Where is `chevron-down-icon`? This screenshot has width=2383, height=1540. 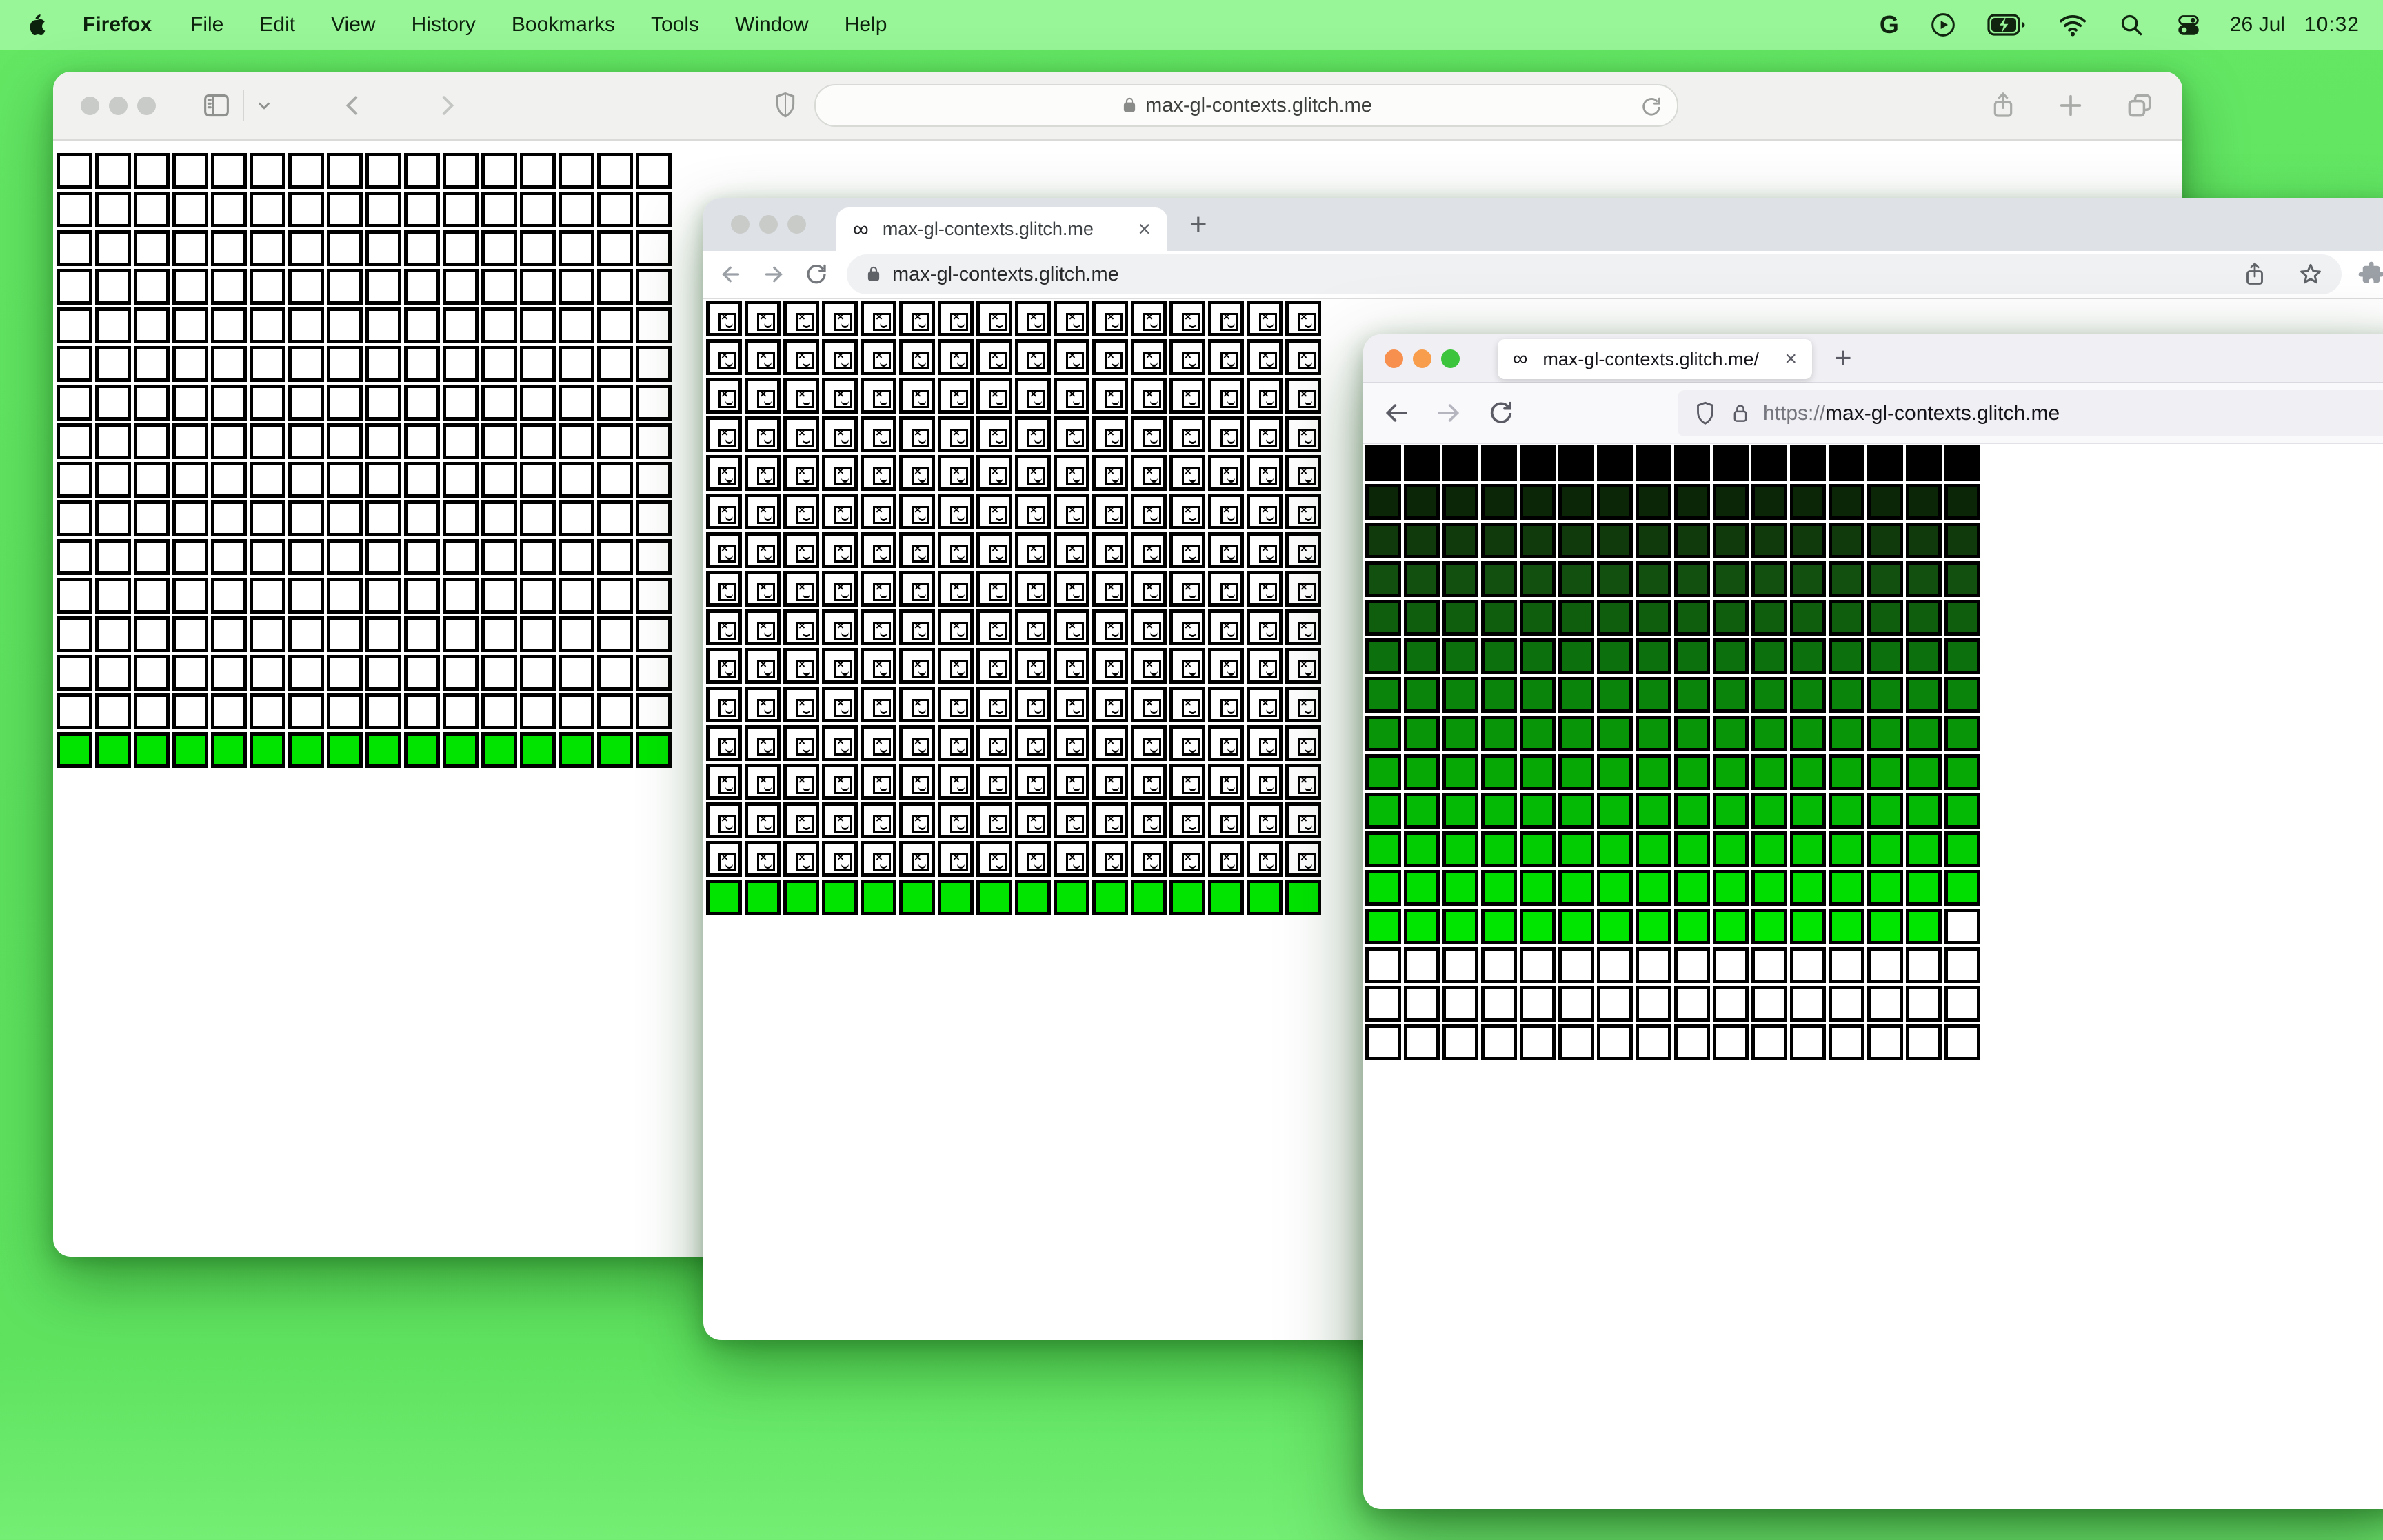
chevron-down-icon is located at coordinates (264, 106).